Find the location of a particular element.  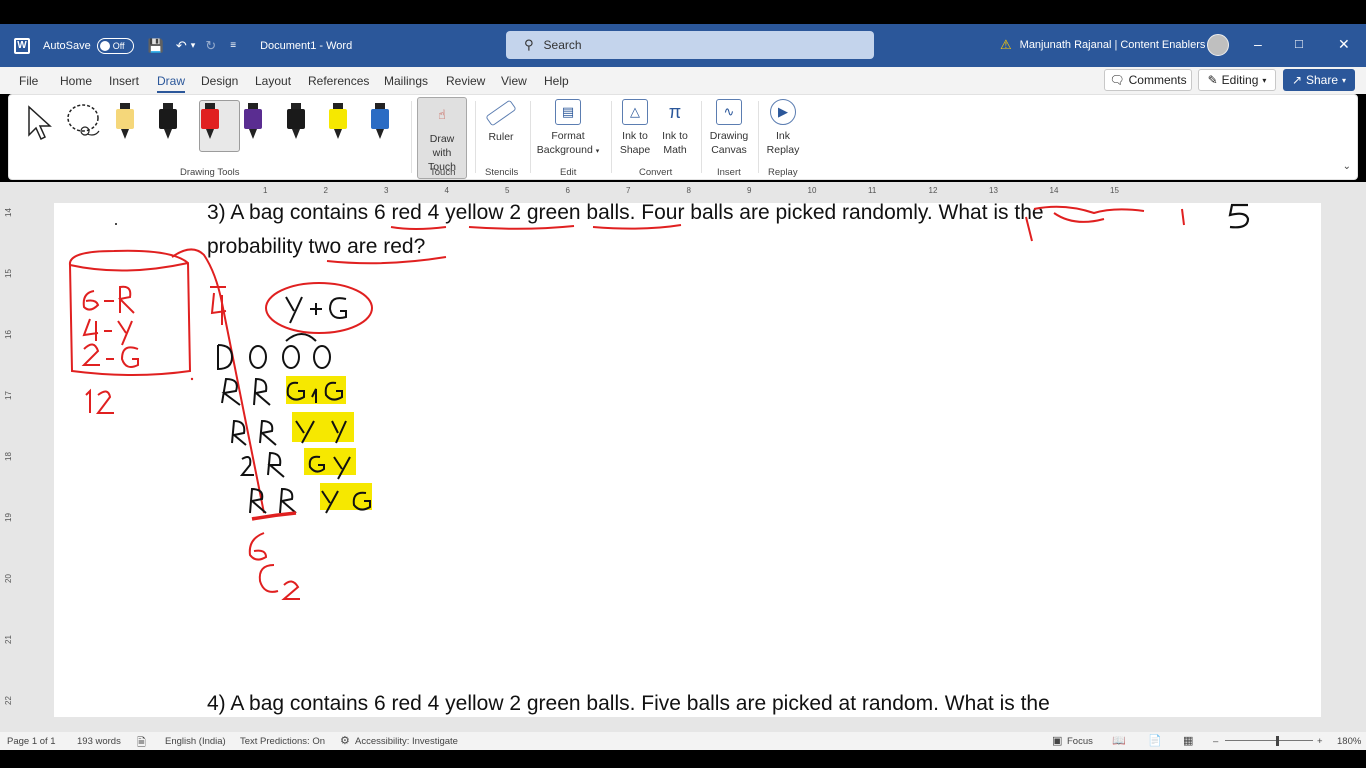

autosave-label: AutoSave is located at coordinates (67, 45).